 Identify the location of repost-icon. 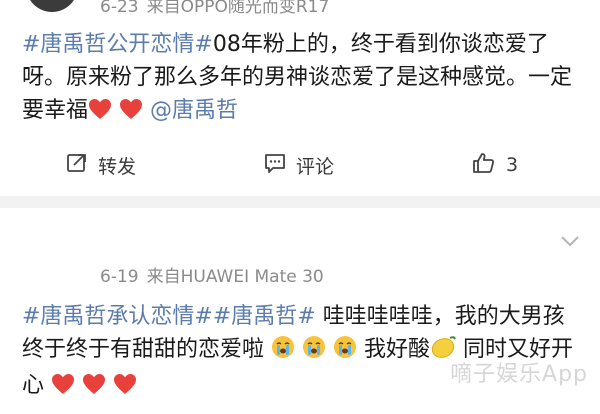
(82, 165).